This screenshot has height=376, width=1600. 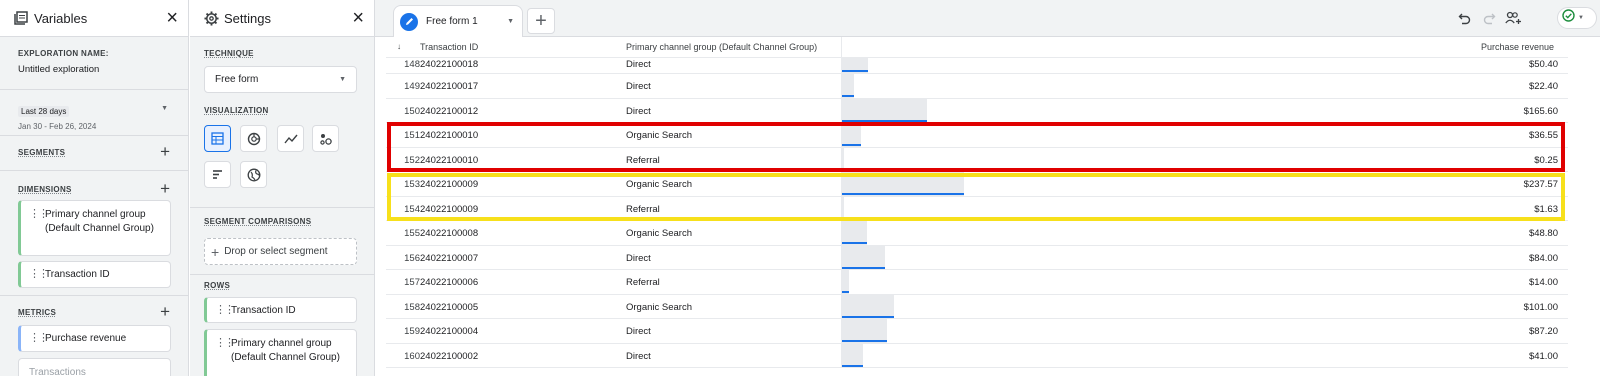 I want to click on variables-icon, so click(x=21, y=18).